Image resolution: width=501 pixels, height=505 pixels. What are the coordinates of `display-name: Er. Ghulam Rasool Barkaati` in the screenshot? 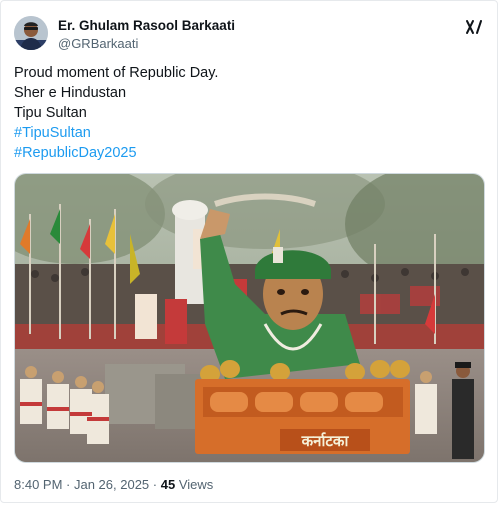 It's located at (146, 25).